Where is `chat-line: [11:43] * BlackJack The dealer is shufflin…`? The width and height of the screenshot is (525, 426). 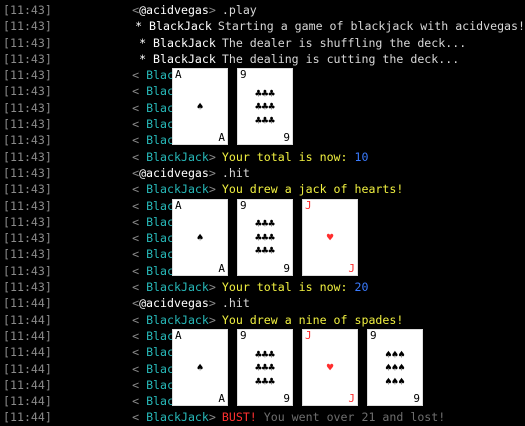
chat-line: [11:43] * BlackJack The dealer is shufflin… is located at coordinates (262, 43).